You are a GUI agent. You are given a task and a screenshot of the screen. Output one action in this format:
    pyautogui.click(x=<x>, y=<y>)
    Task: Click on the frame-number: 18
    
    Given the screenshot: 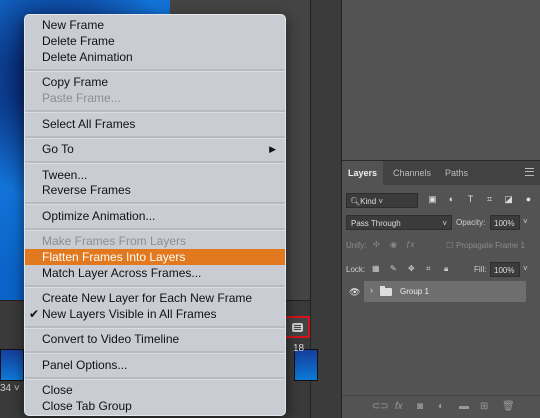 What is the action you would take?
    pyautogui.click(x=299, y=348)
    